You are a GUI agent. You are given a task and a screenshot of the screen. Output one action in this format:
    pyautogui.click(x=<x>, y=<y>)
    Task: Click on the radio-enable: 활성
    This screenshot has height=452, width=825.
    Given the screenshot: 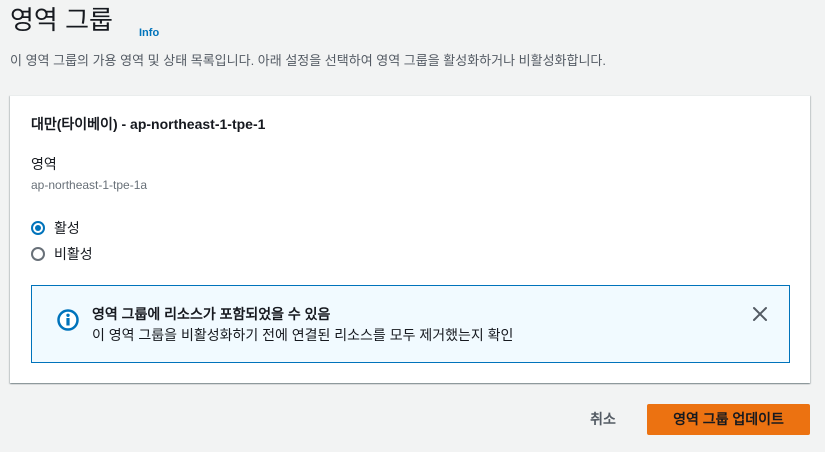 What is the action you would take?
    pyautogui.click(x=55, y=228)
    